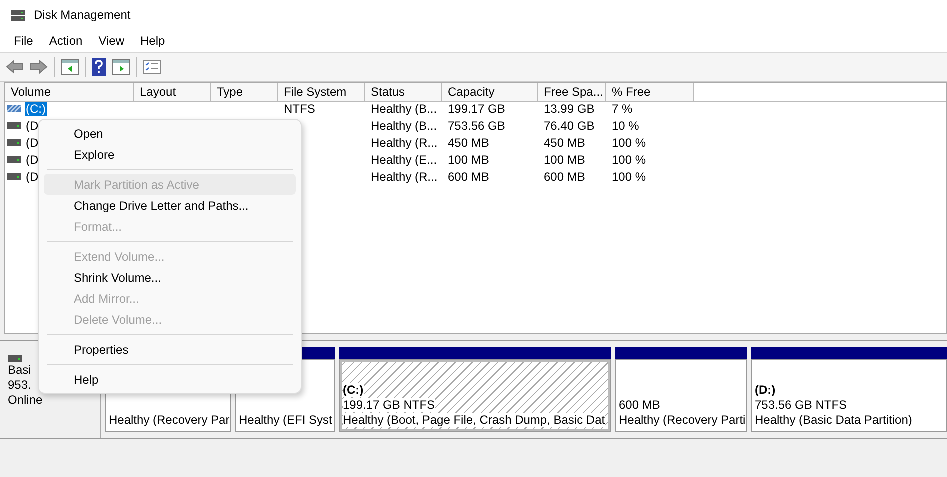  I want to click on partition-block: (C:) 199.17 GB NTFS Healthy (Boot, Page File, Crash Dump, Basic Dat, so click(475, 395).